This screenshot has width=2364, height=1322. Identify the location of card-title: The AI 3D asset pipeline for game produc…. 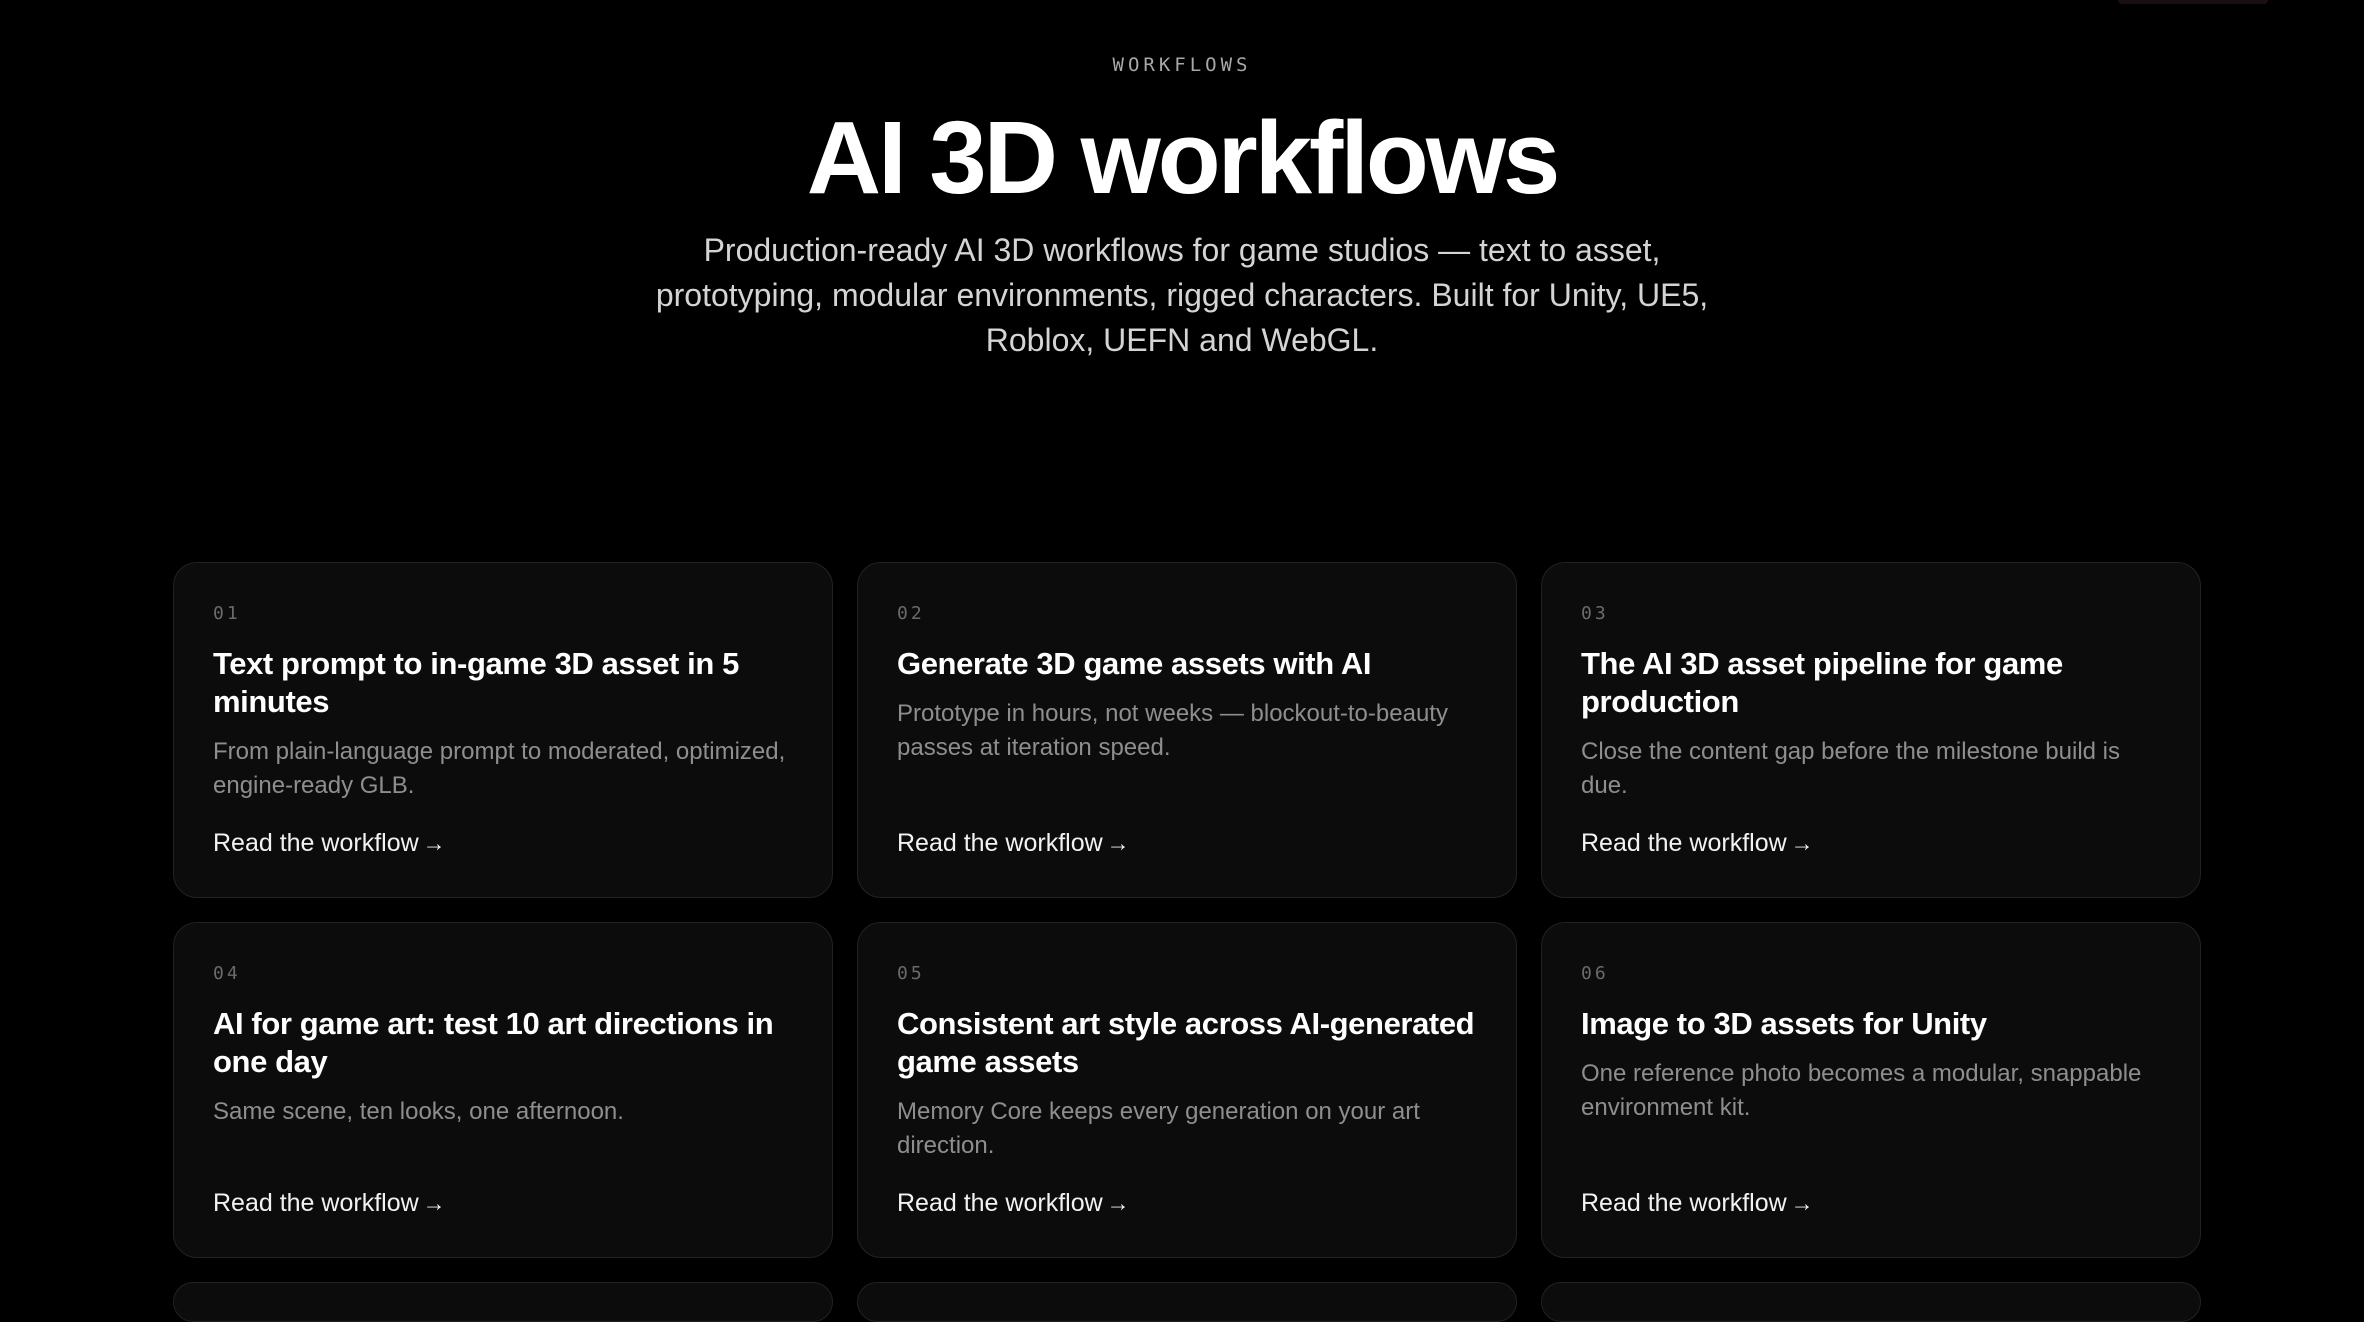
(1822, 682).